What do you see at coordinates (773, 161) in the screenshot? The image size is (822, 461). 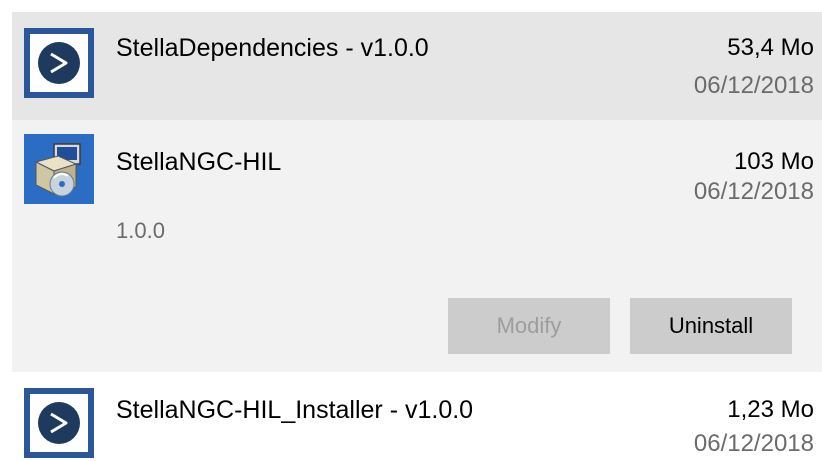 I see `app-size: 103 Mo` at bounding box center [773, 161].